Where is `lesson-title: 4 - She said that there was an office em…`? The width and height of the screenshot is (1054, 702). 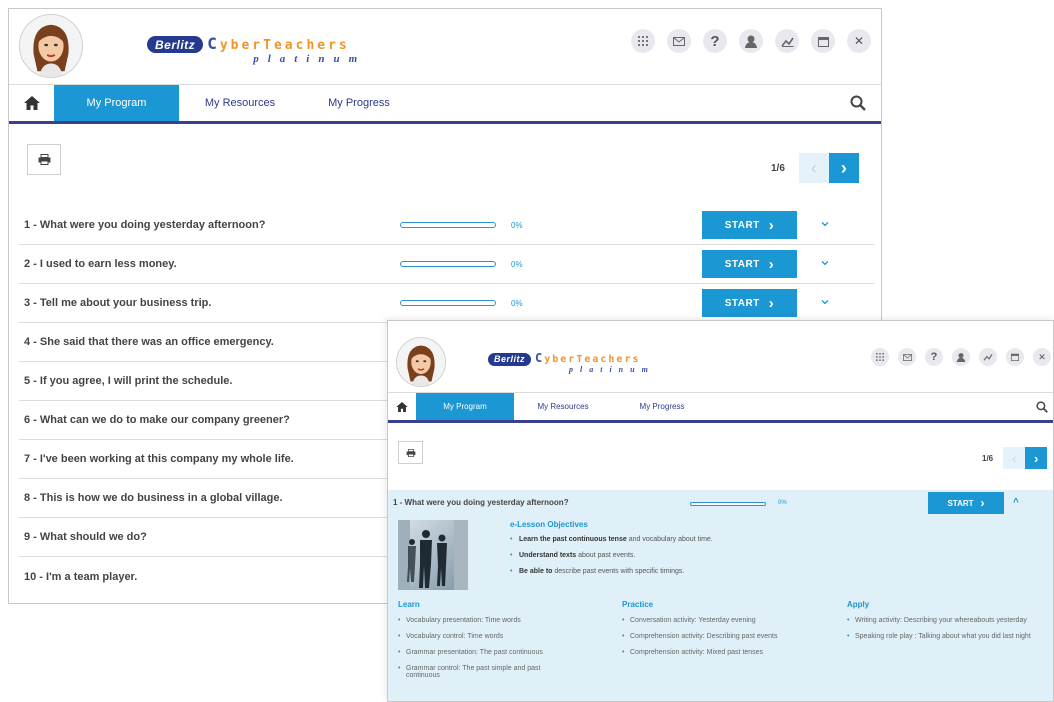
lesson-title: 4 - She said that there was an office em… is located at coordinates (149, 342).